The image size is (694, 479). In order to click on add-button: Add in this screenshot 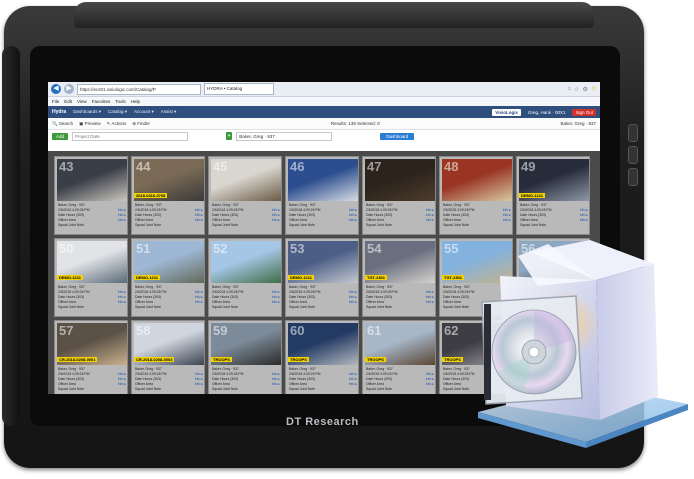, I will do `click(60, 136)`.